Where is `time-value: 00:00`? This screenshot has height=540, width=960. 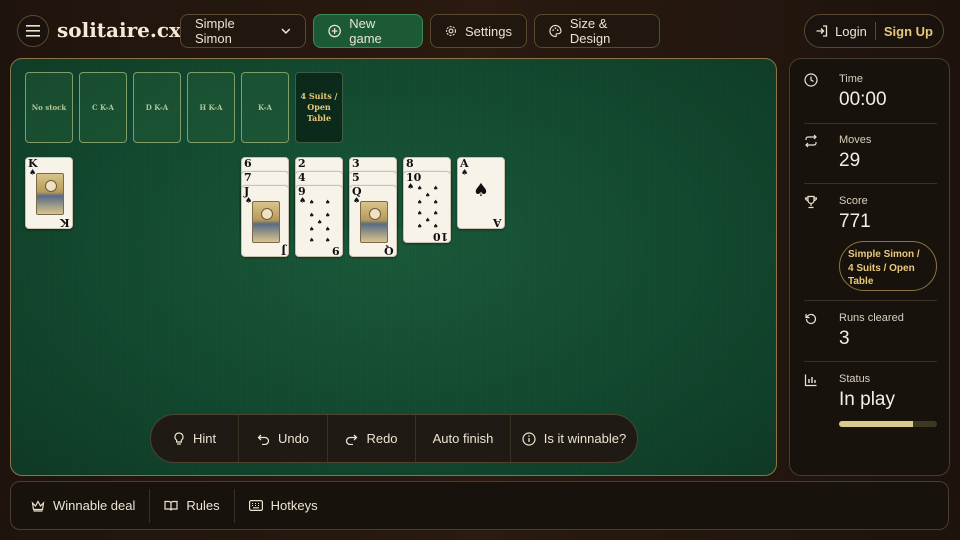 time-value: 00:00 is located at coordinates (863, 99).